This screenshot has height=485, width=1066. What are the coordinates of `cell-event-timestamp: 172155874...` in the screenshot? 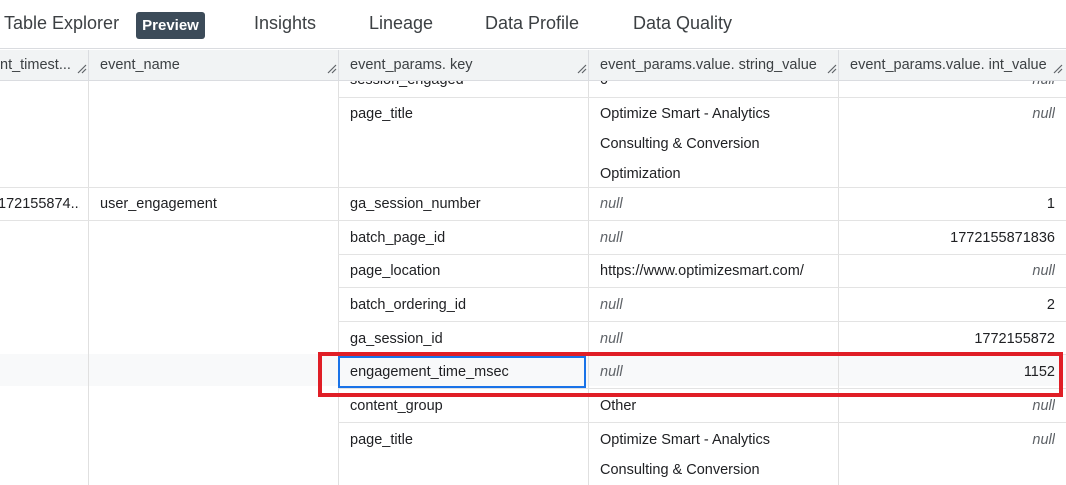 It's located at (40, 204).